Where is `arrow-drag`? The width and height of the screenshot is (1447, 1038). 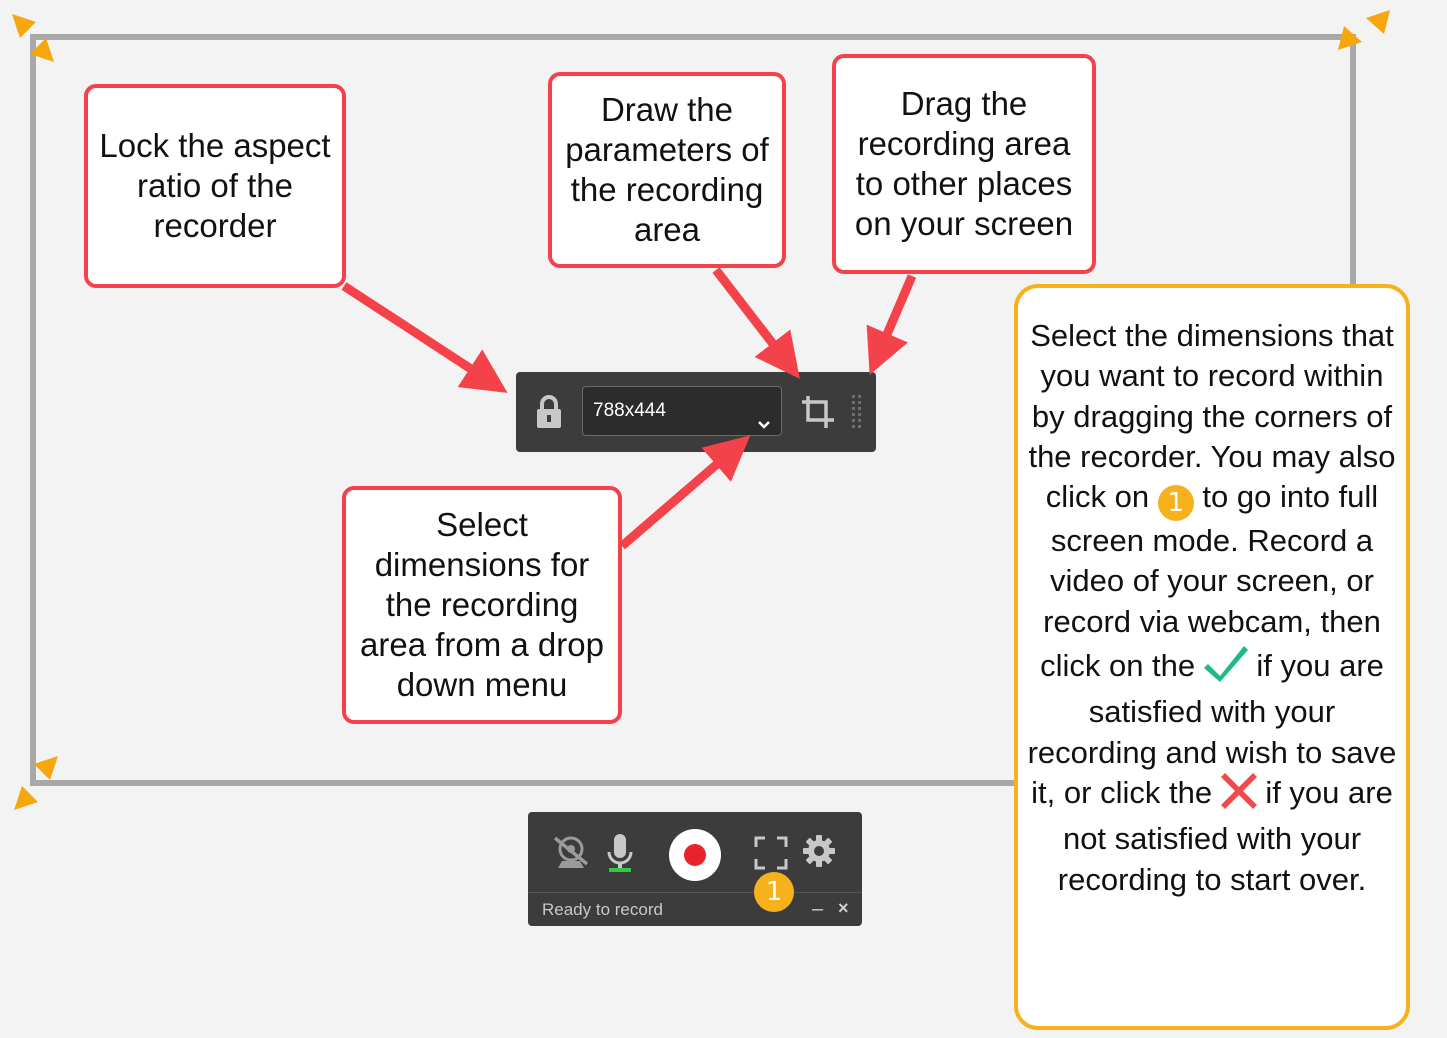
arrow-drag is located at coordinates (891, 324).